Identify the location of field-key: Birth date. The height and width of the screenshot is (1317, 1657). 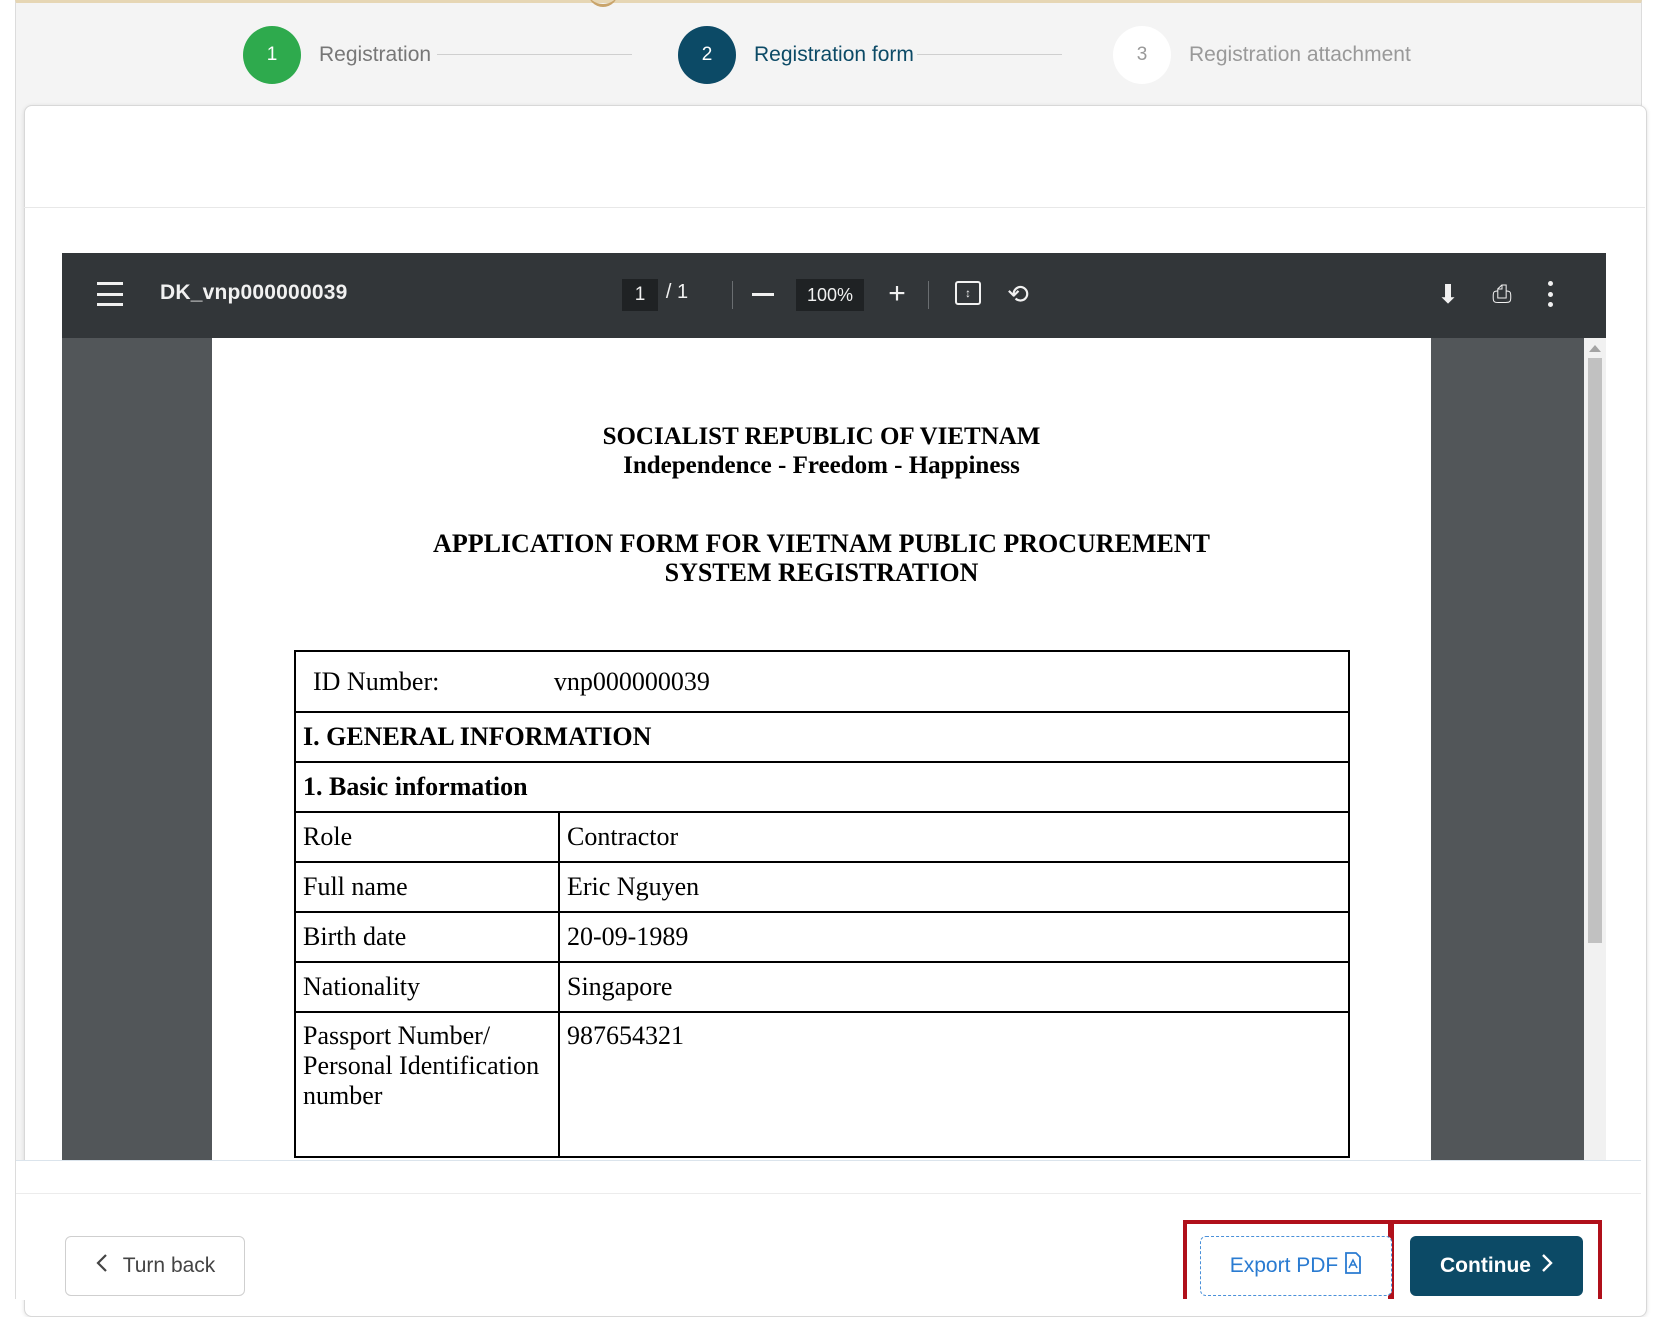
(427, 937).